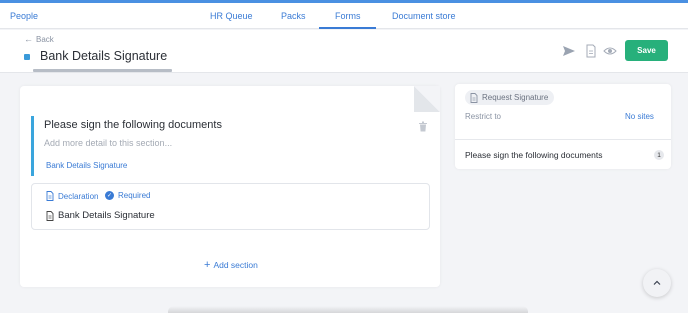 This screenshot has width=688, height=313. Describe the element at coordinates (563, 139) in the screenshot. I see `divider` at that location.